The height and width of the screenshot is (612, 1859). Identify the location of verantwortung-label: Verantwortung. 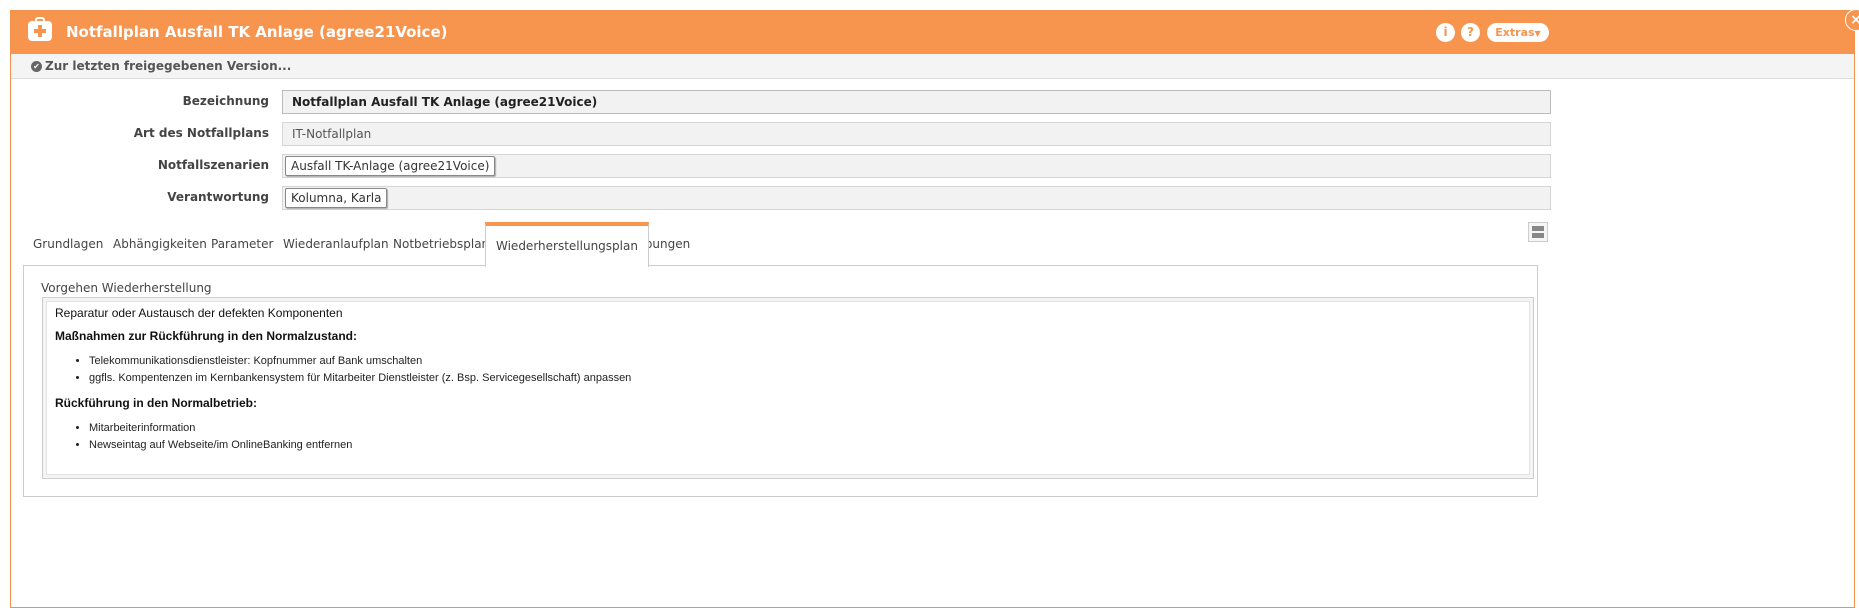
(218, 197).